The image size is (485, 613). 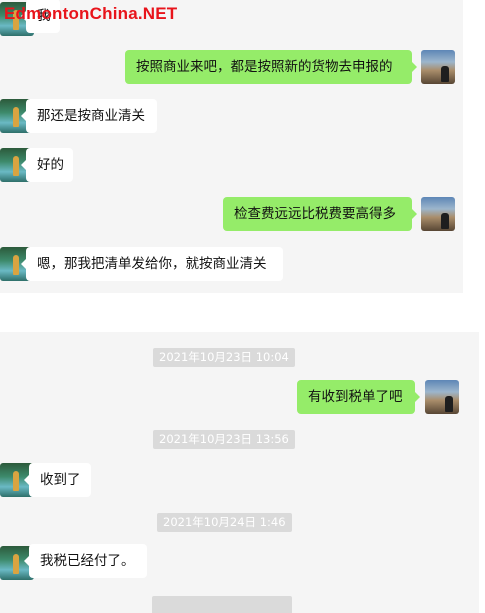 What do you see at coordinates (85, 561) in the screenshot?
I see `message-bubble-incoming: 我税已经付了。` at bounding box center [85, 561].